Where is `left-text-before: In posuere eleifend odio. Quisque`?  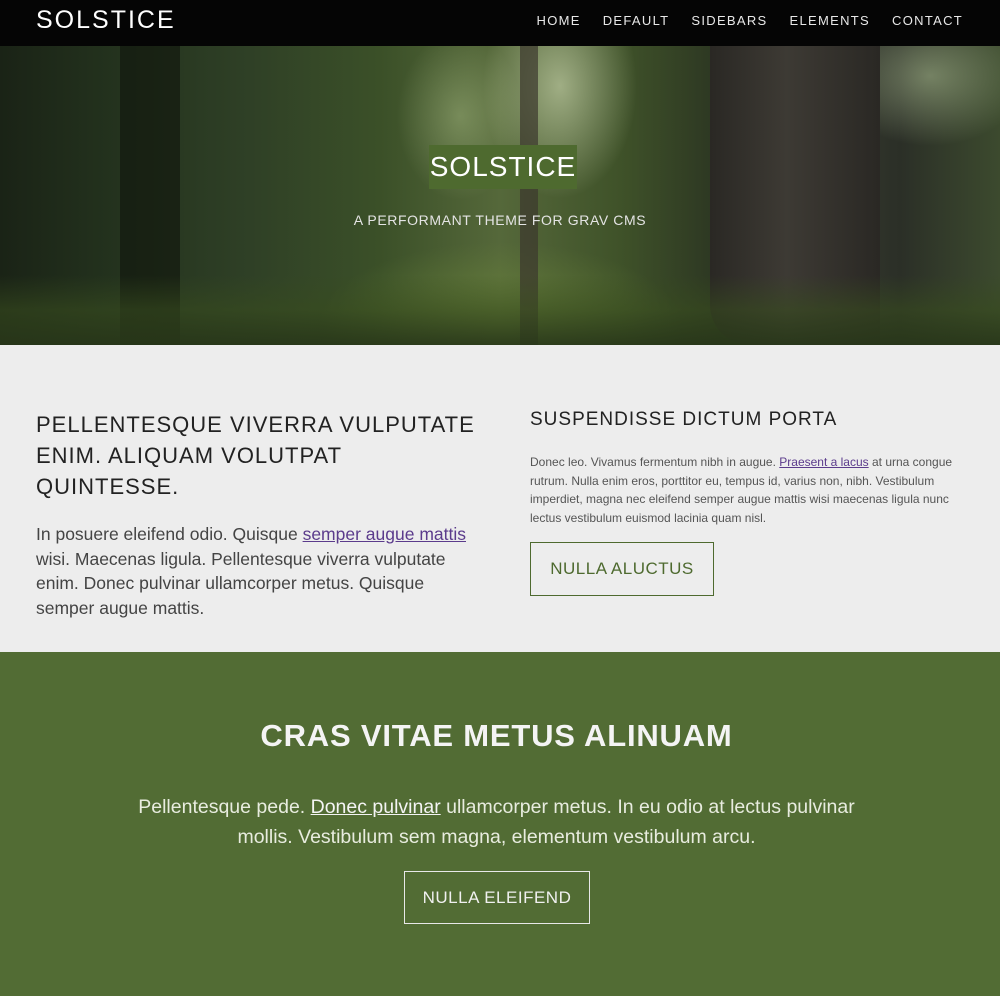
left-text-before: In posuere eleifend odio. Quisque is located at coordinates (169, 534).